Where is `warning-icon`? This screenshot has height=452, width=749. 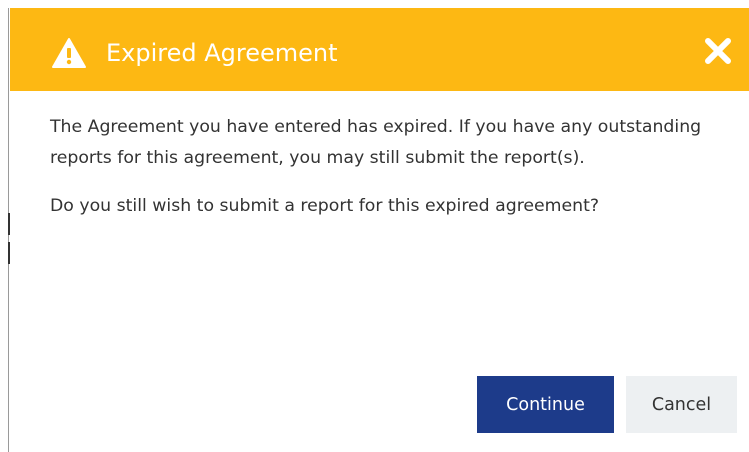
warning-icon is located at coordinates (69, 53).